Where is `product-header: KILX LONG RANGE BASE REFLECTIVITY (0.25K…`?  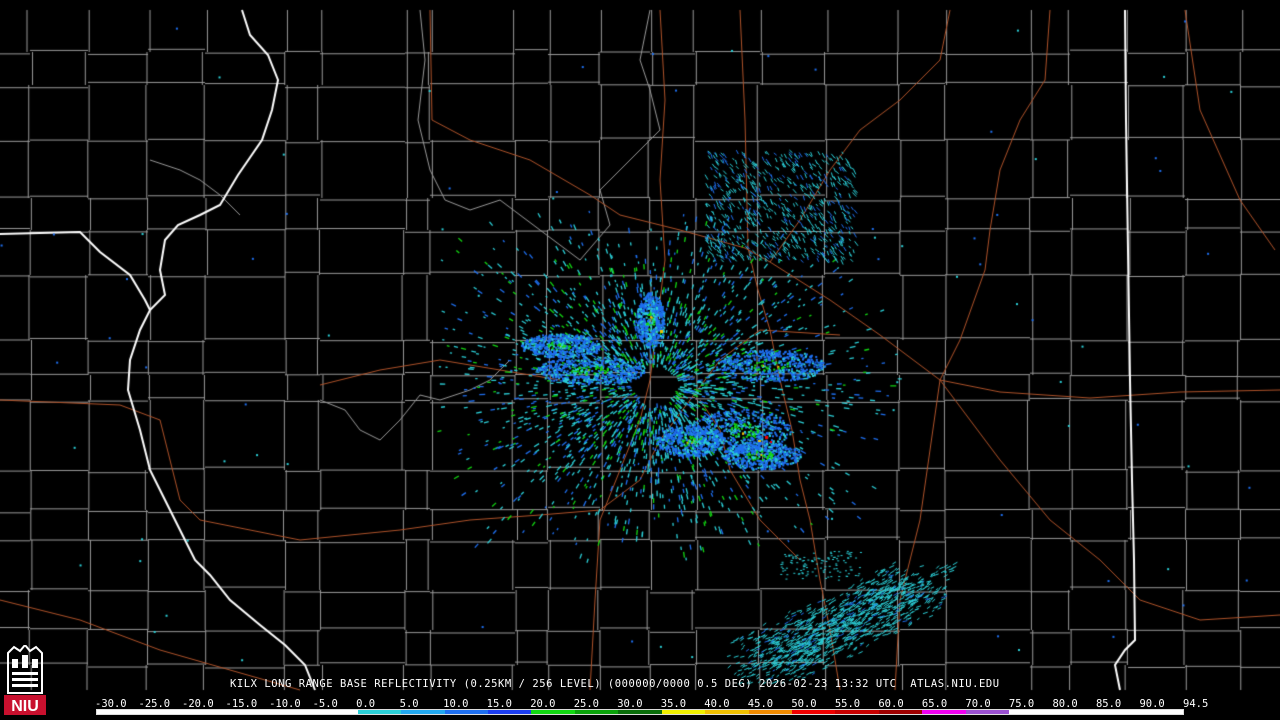
product-header: KILX LONG RANGE BASE REFLECTIVITY (0.25K… is located at coordinates (615, 684).